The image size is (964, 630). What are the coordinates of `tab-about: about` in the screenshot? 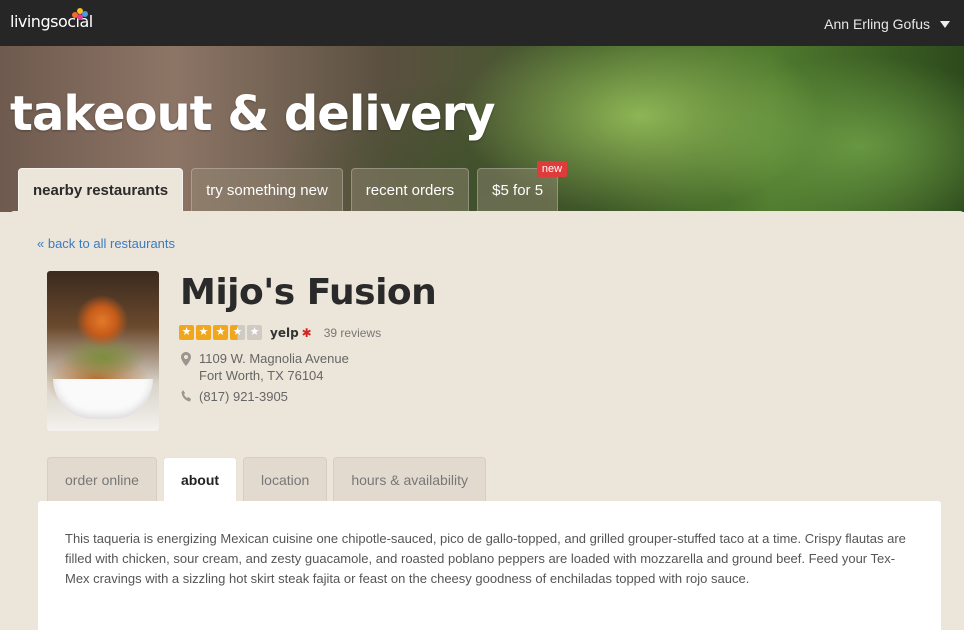 It's located at (200, 479).